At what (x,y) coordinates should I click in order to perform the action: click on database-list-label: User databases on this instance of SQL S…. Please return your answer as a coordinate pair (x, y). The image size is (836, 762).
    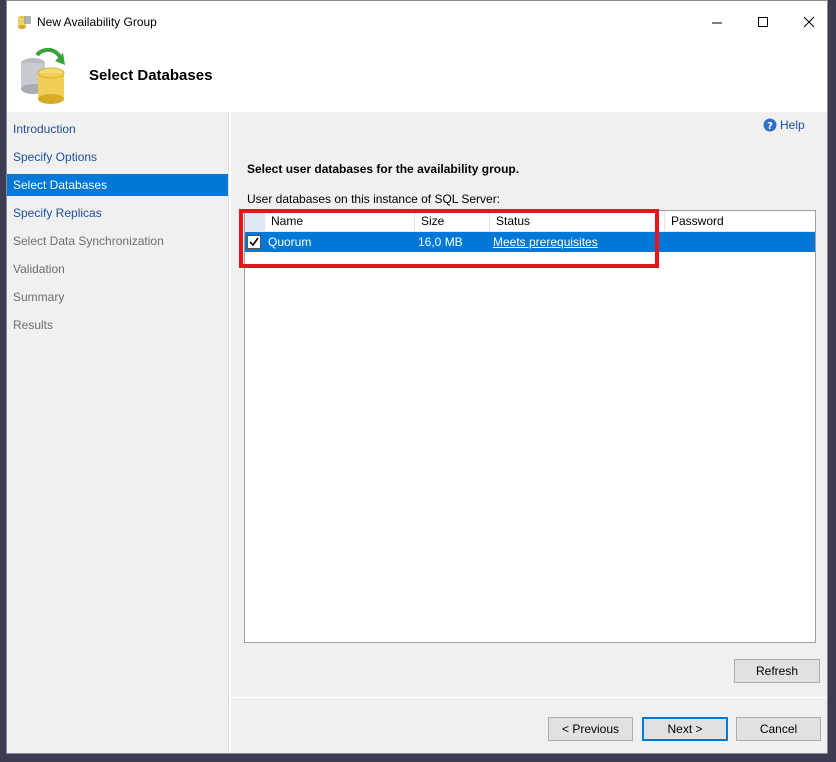
    Looking at the image, I should click on (374, 199).